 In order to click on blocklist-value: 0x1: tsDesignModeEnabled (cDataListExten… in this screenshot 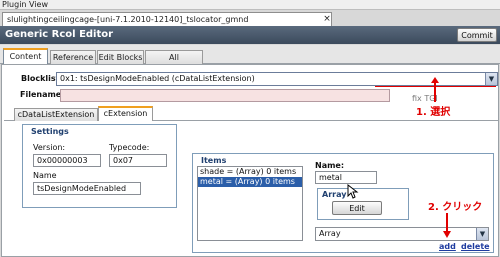, I will do `click(157, 78)`.